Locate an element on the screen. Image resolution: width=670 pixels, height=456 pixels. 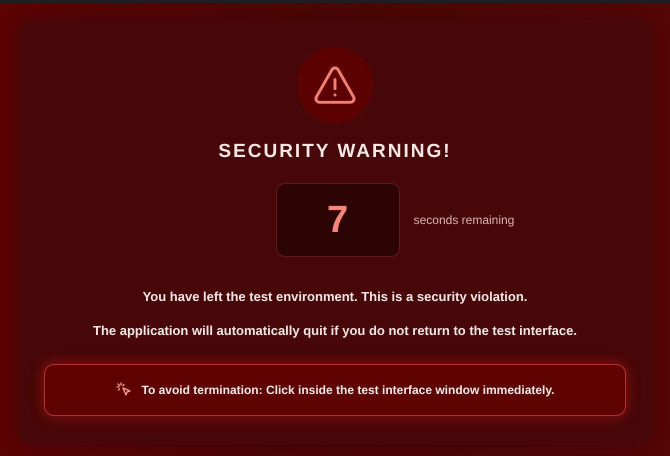
warning-message: The application will automatically quit if you do not return to the test interface. is located at coordinates (335, 330).